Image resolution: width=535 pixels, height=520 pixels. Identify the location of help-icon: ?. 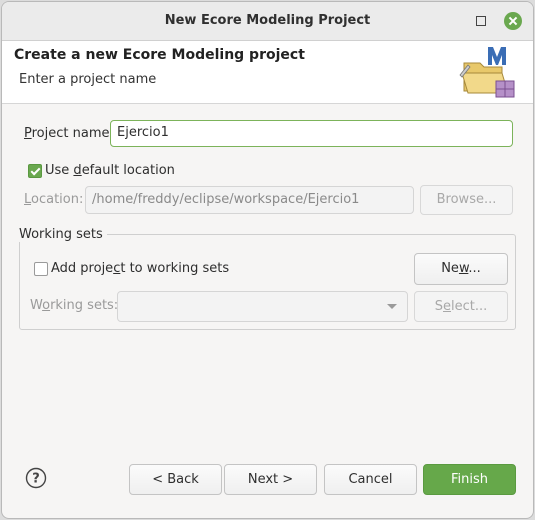
(36, 478).